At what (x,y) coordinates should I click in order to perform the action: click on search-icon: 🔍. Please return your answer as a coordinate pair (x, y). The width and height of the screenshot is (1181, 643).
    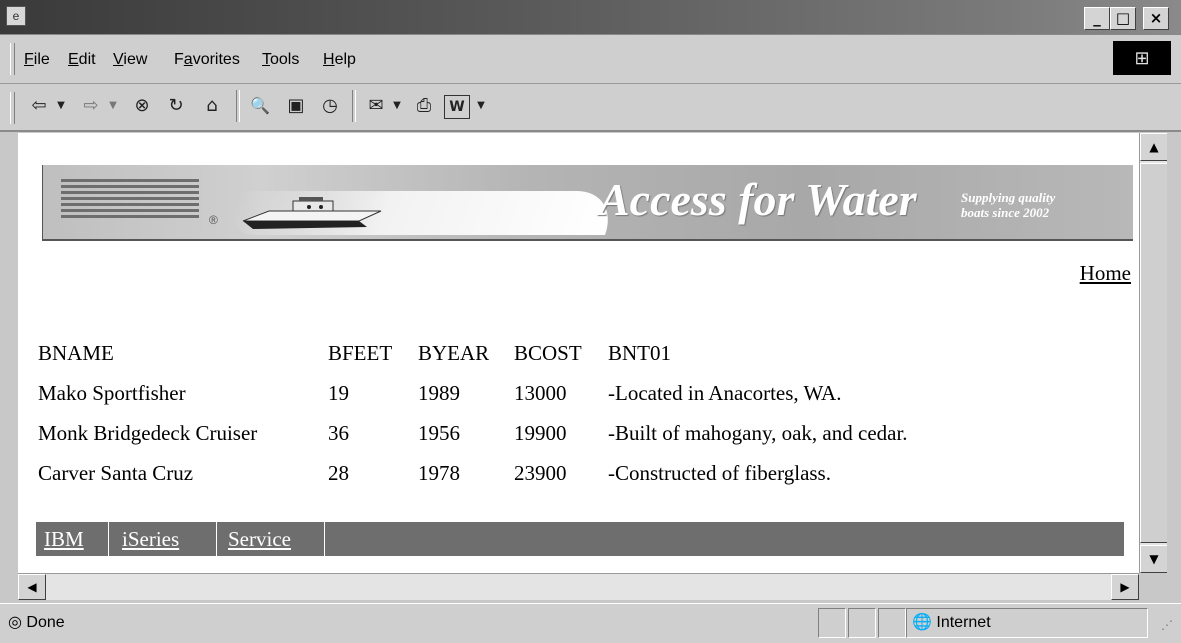
    Looking at the image, I should click on (260, 106).